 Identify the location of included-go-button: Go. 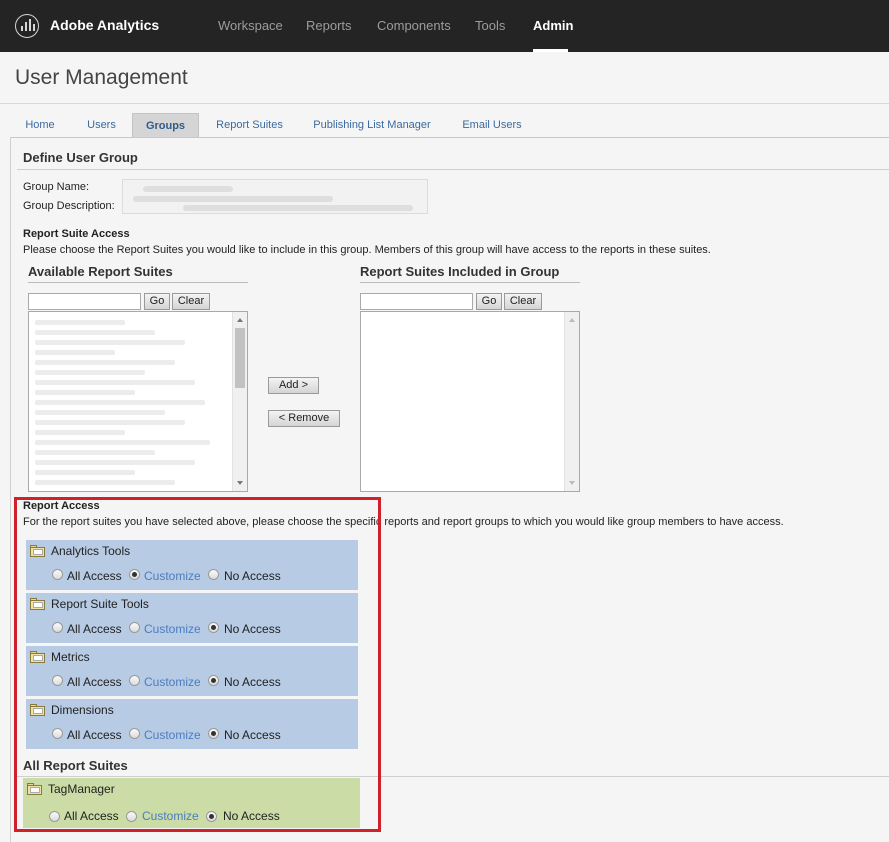
(489, 301).